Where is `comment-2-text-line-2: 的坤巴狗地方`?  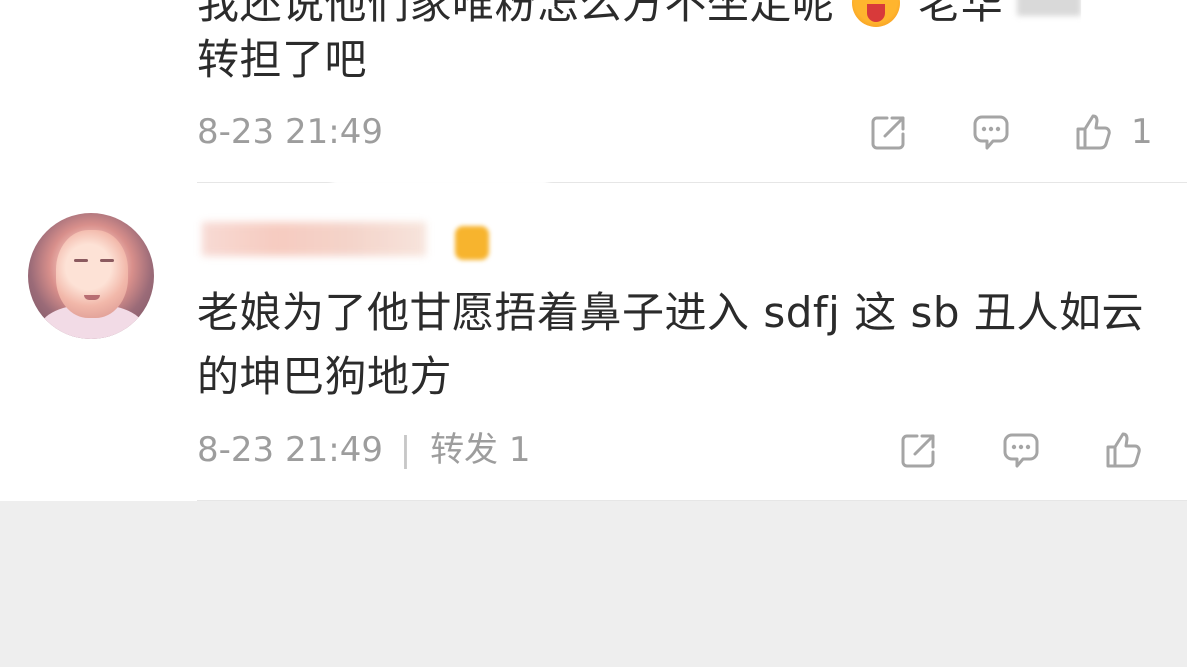
comment-2-text-line-2: 的坤巴狗地方 is located at coordinates (325, 376).